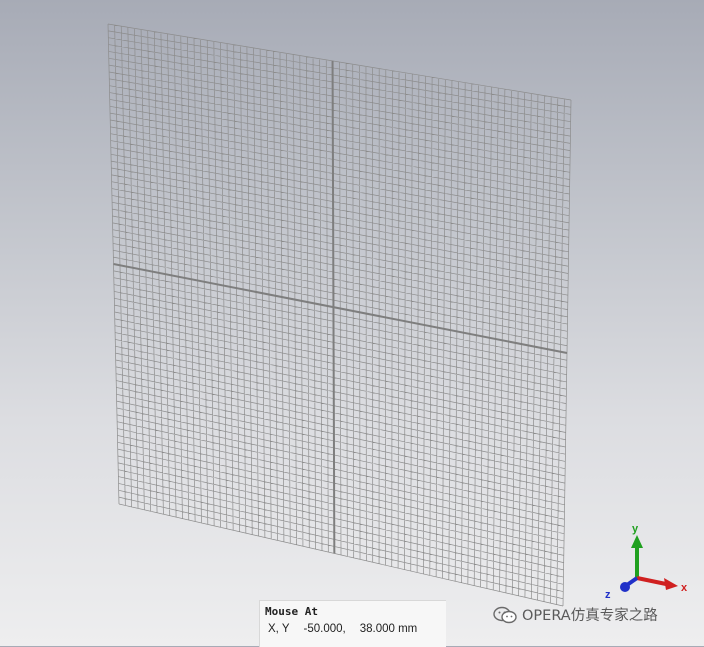 Image resolution: width=704 pixels, height=647 pixels. Describe the element at coordinates (590, 616) in the screenshot. I see `watermark-text: OPERA仿真专家之路` at that location.